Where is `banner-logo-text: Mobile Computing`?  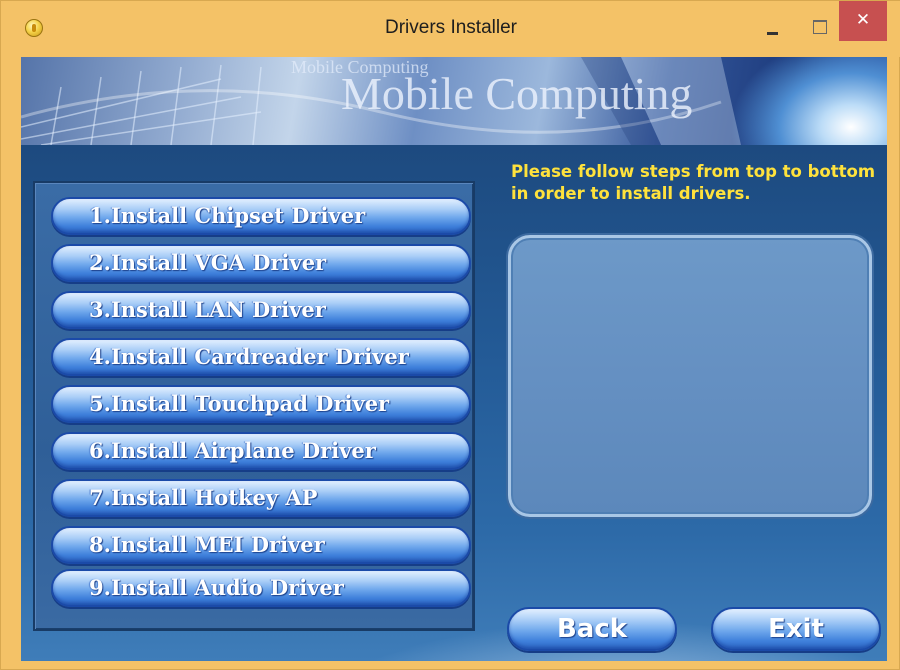 banner-logo-text: Mobile Computing is located at coordinates (517, 93).